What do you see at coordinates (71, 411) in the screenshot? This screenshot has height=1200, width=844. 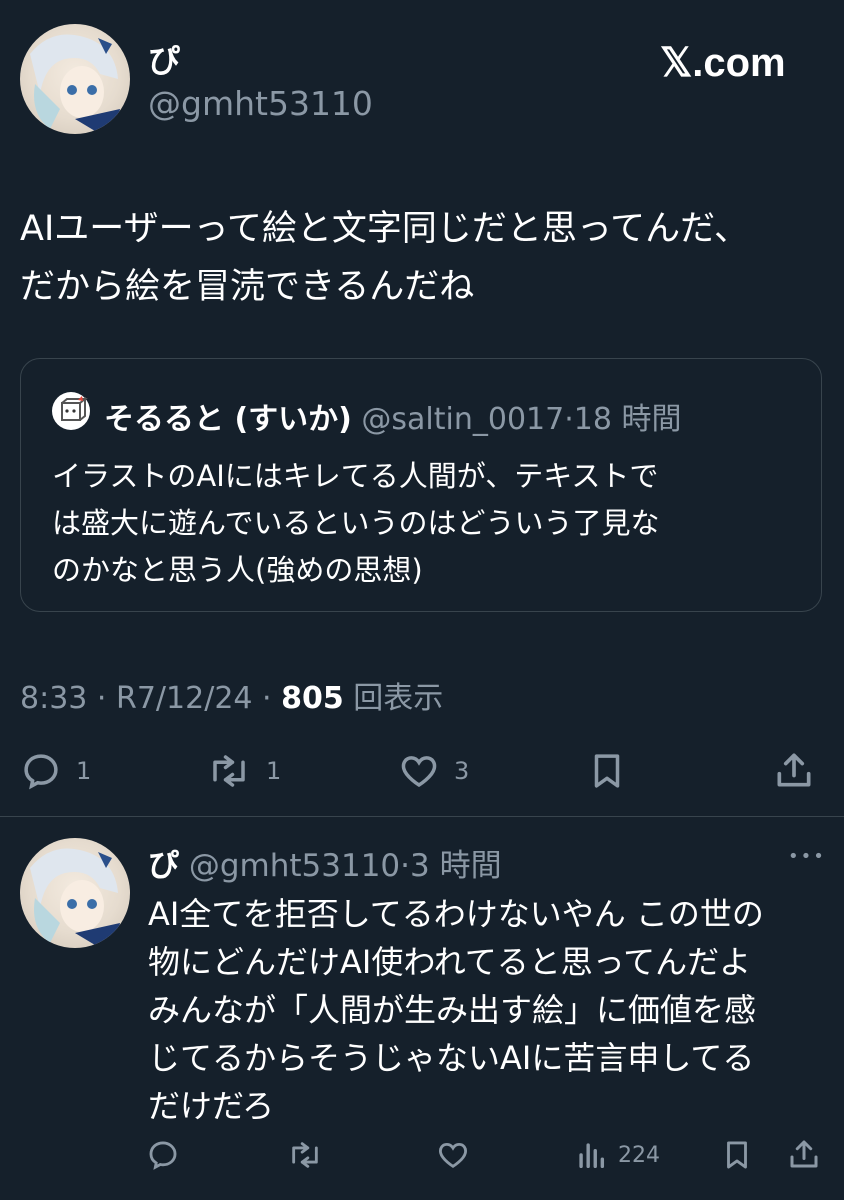 I see `quoted-avatar` at bounding box center [71, 411].